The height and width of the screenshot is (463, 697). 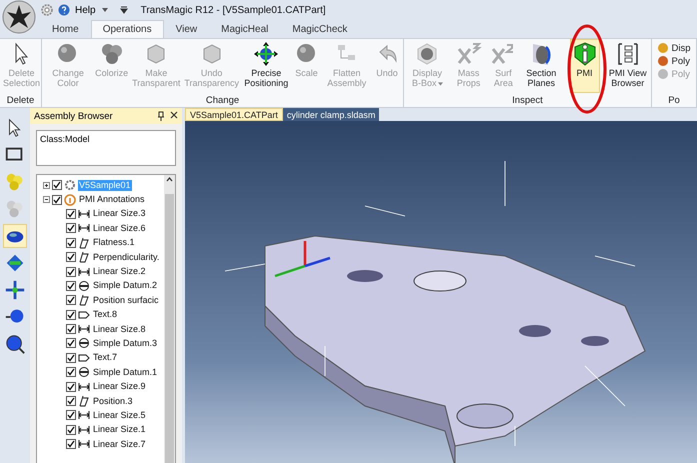 What do you see at coordinates (119, 415) in the screenshot?
I see `tree-item: Linear Size.5` at bounding box center [119, 415].